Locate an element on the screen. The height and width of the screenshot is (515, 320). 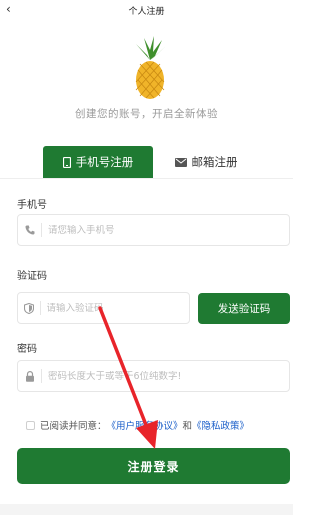
code-input is located at coordinates (117, 308).